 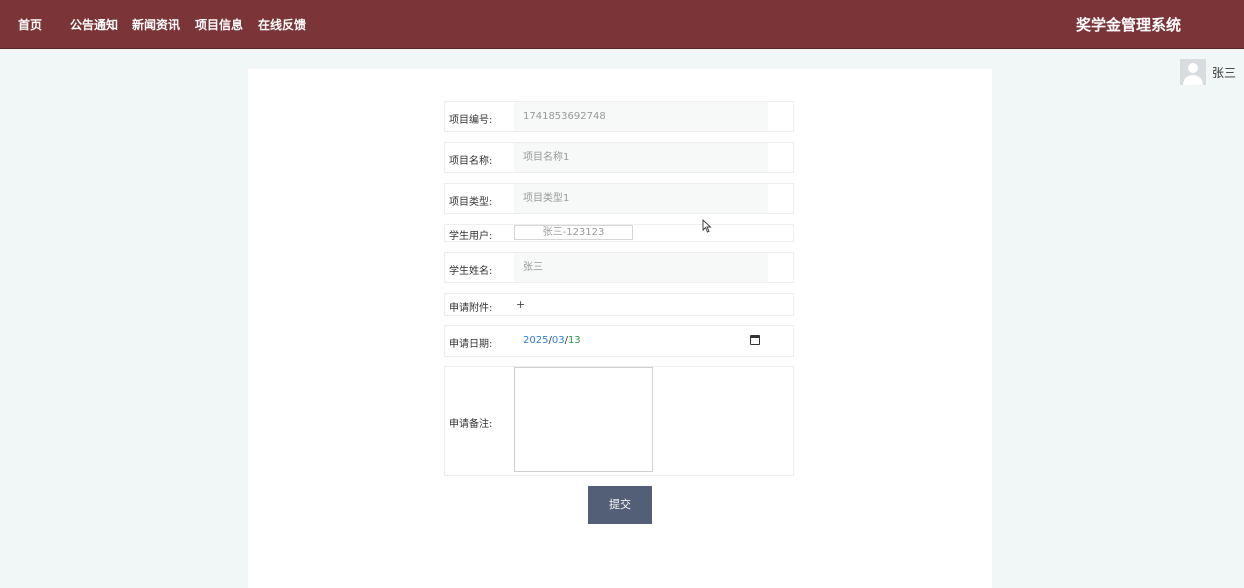 What do you see at coordinates (1207, 72) in the screenshot?
I see `user-menu: 张三` at bounding box center [1207, 72].